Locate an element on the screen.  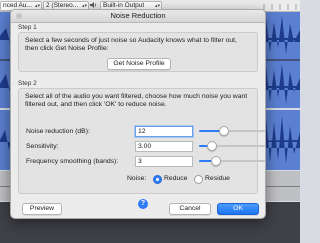
frequency-smoothing-label: Frequency smoothing (bands): is located at coordinates (72, 161).